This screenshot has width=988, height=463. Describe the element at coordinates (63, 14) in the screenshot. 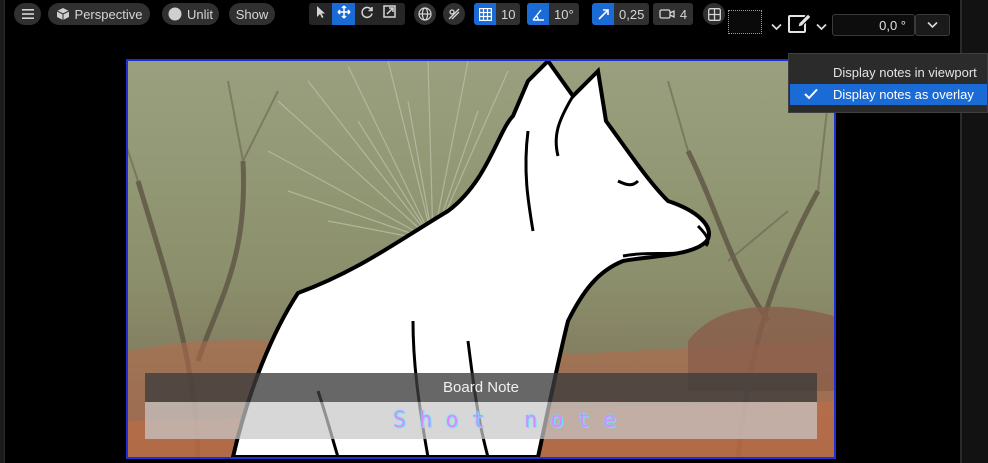

I see `cube-icon` at that location.